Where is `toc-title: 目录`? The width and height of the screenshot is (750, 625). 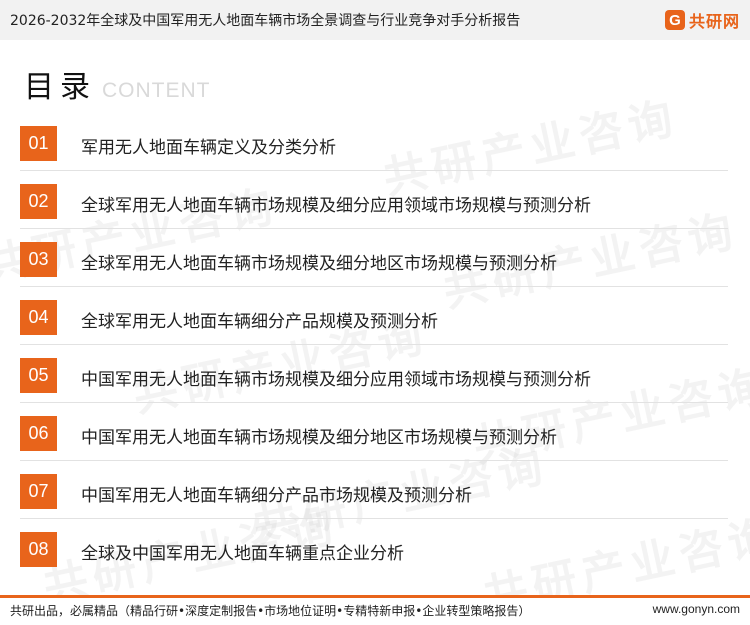
toc-title: 目录 is located at coordinates (60, 87).